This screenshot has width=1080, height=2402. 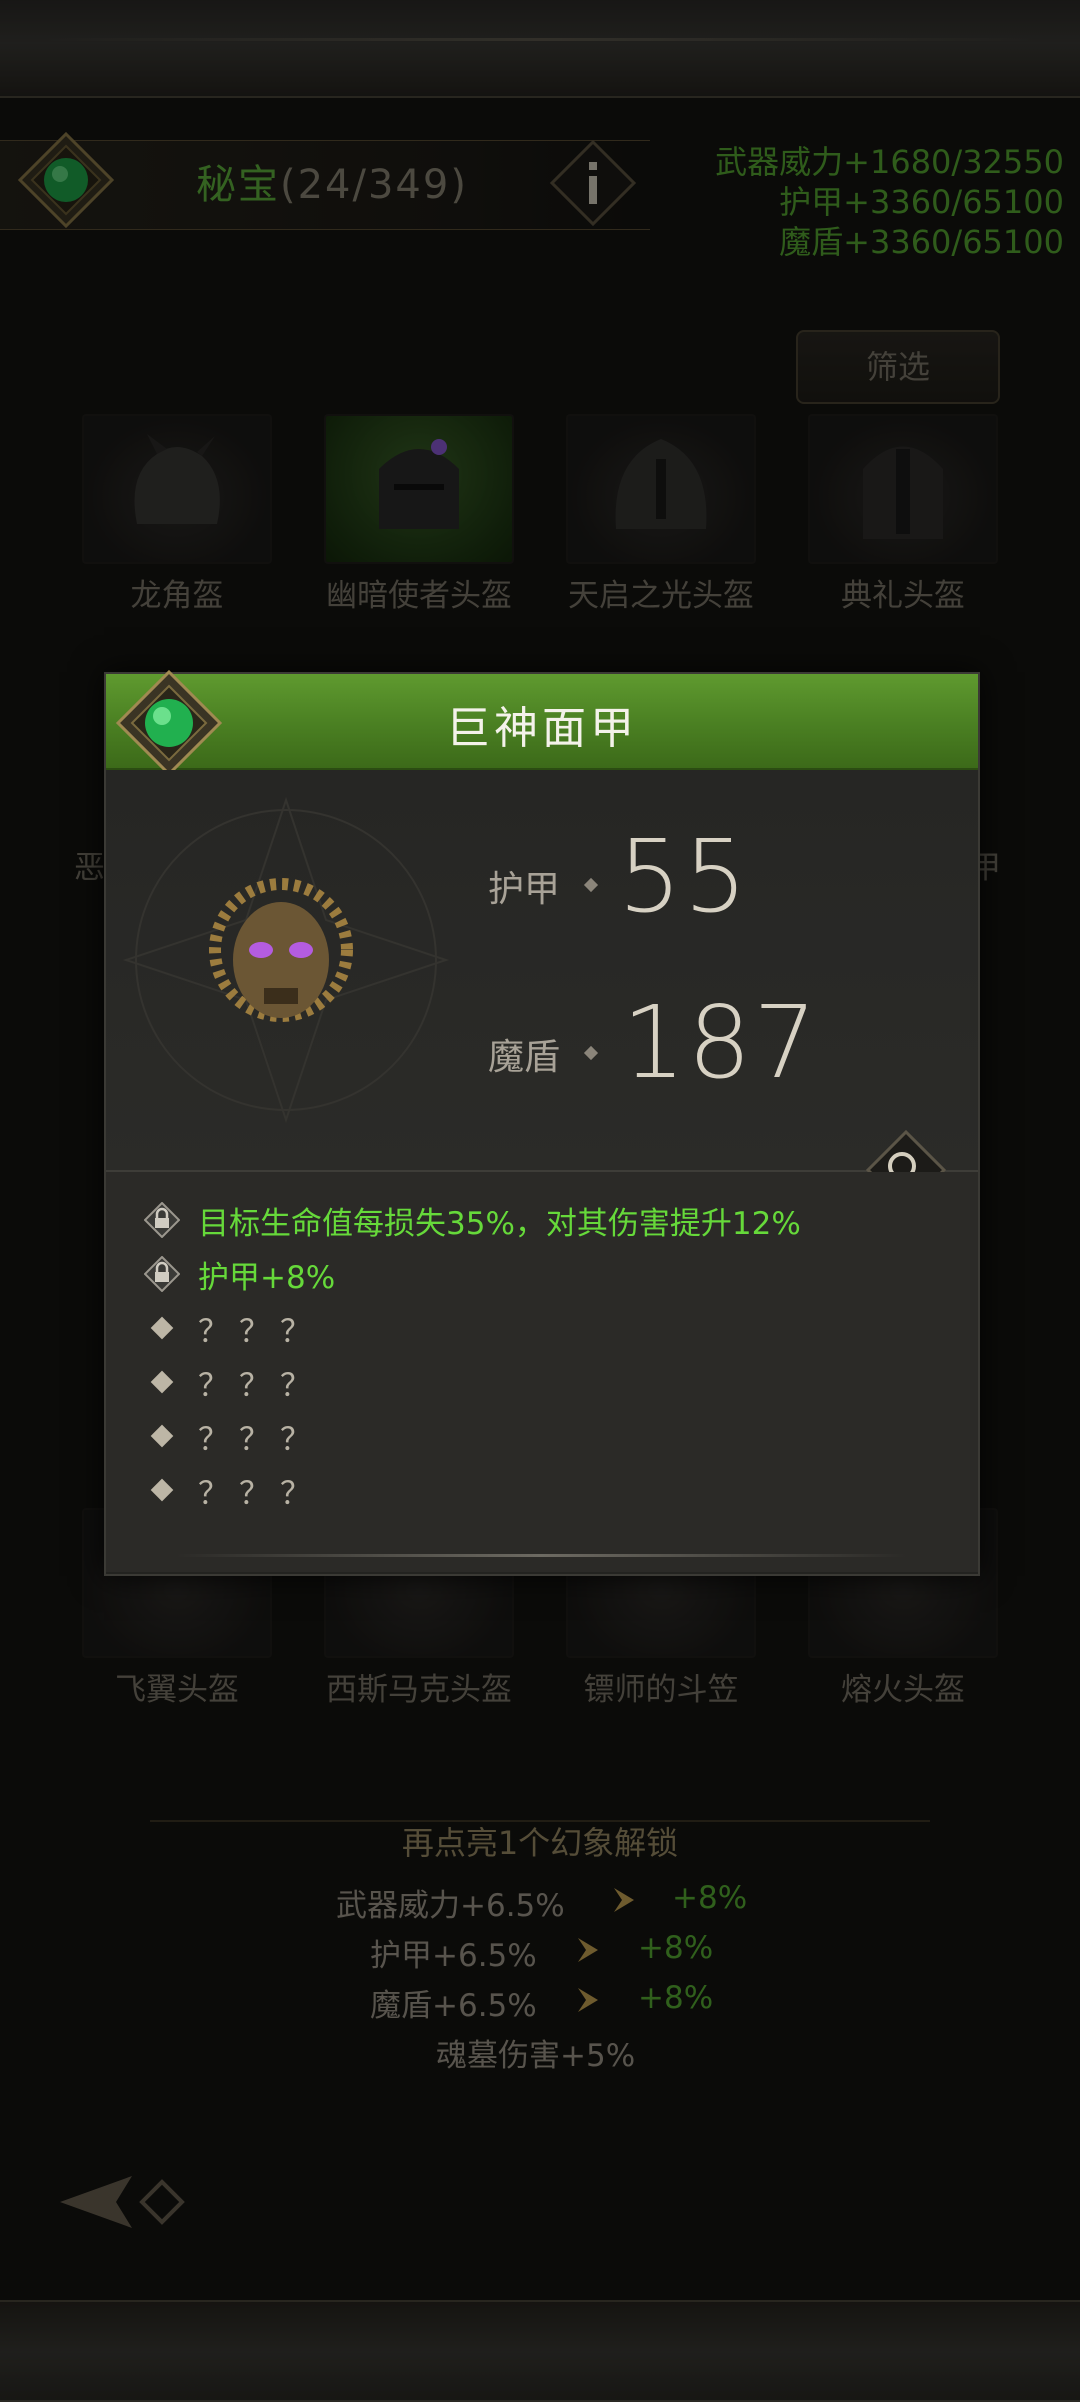 I want to click on popup-title-bar: 巨神面甲, so click(x=542, y=722).